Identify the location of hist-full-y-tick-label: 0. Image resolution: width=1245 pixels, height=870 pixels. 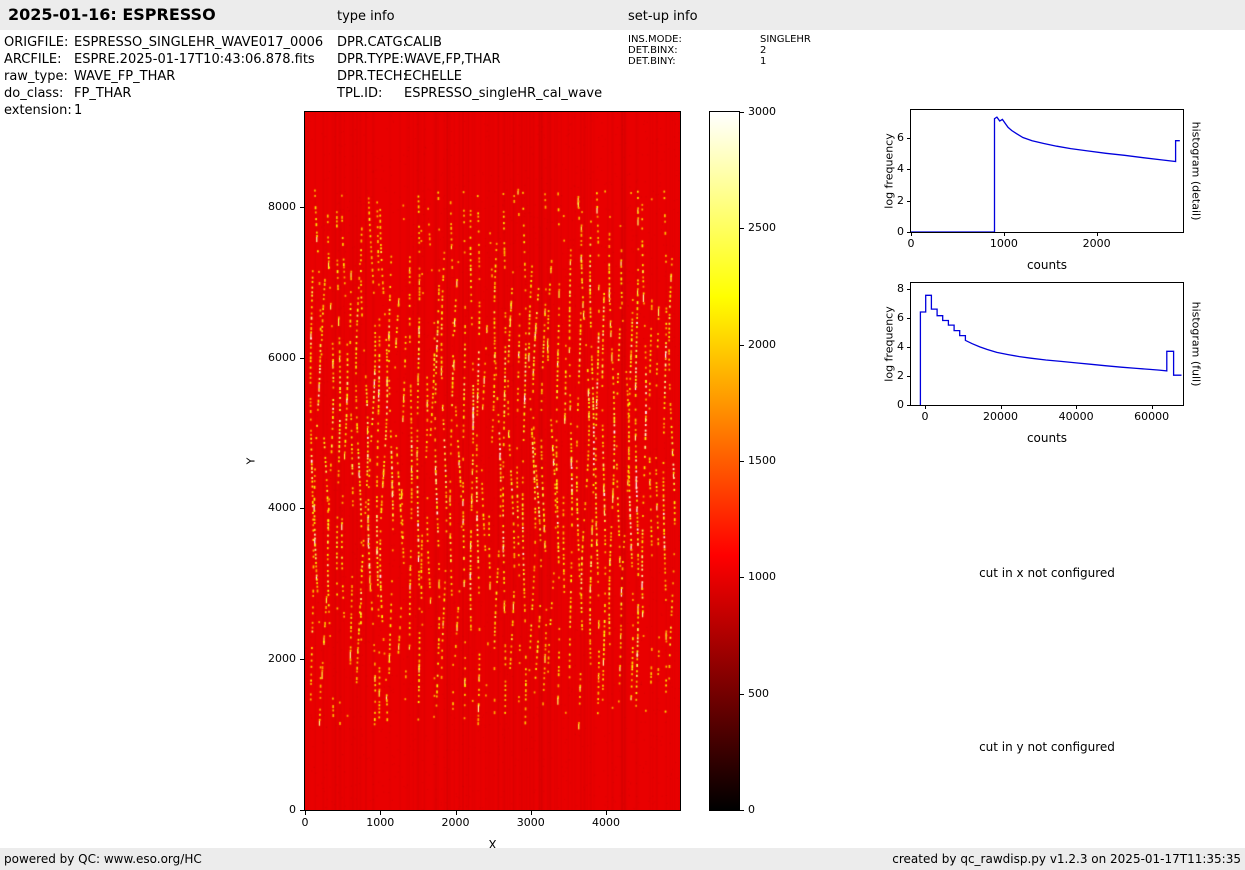
(900, 404).